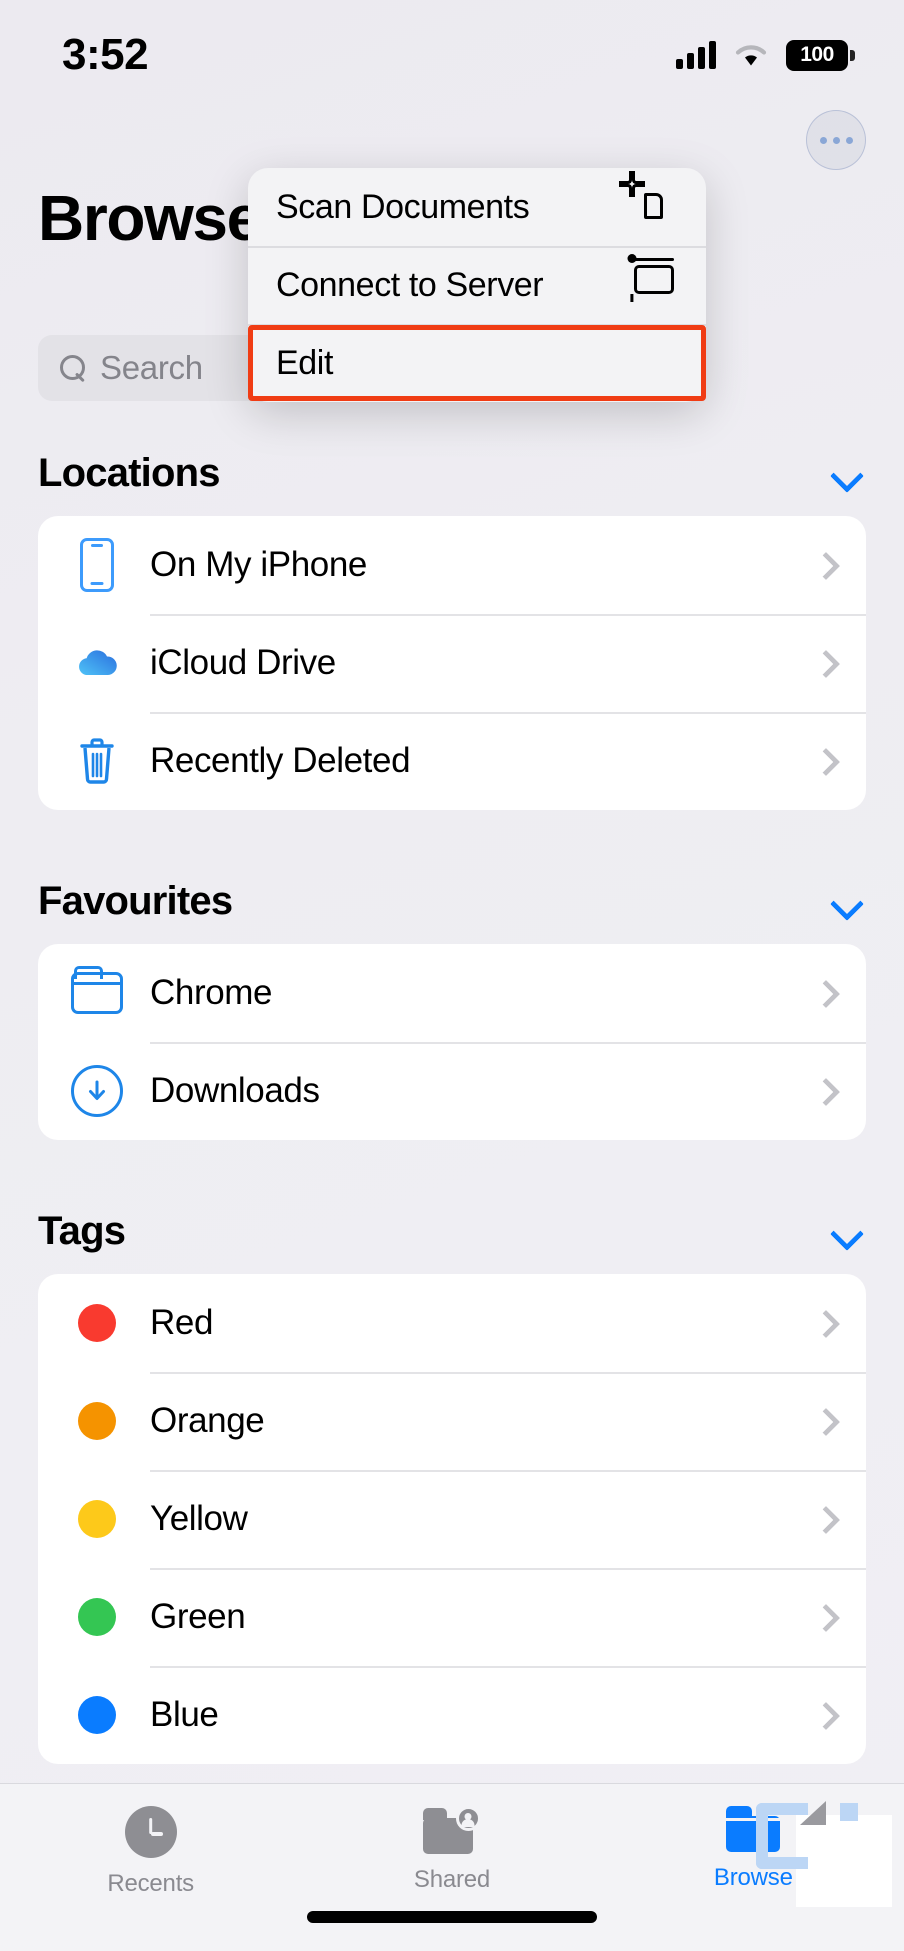 The image size is (904, 1951). What do you see at coordinates (452, 993) in the screenshot?
I see `list-item: Chrome` at bounding box center [452, 993].